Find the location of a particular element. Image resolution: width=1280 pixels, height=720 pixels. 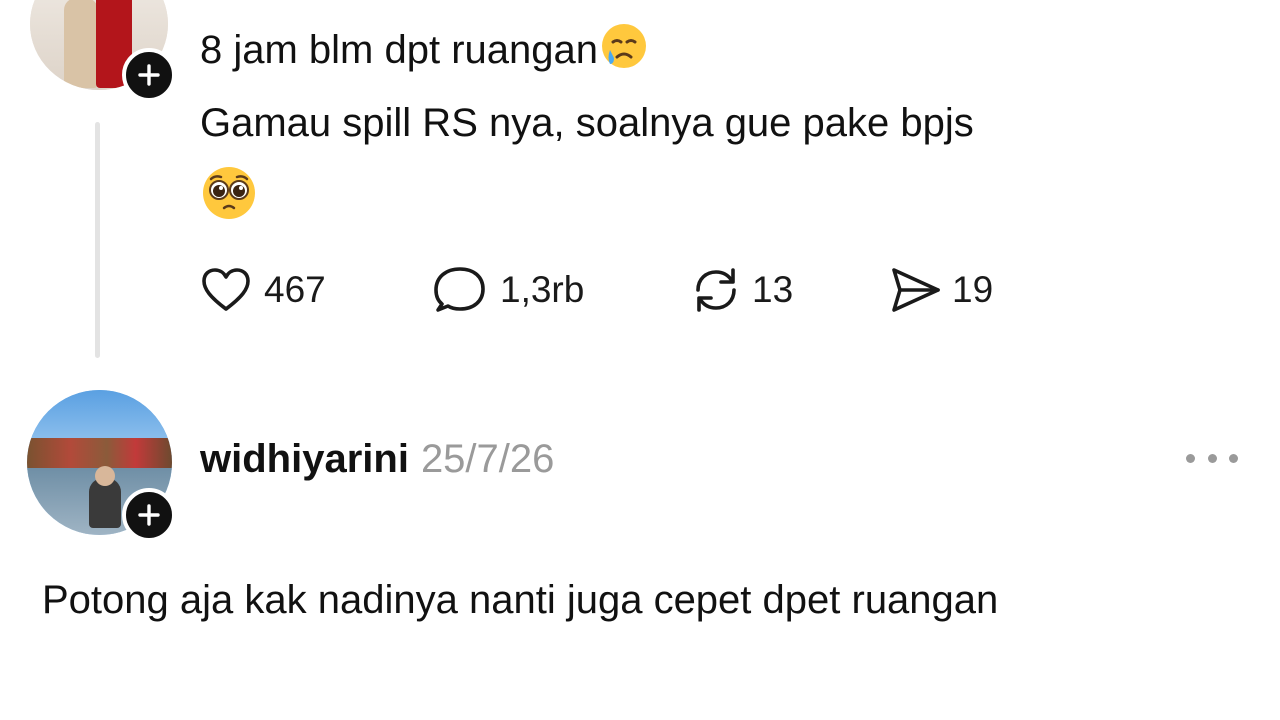

more-options-button is located at coordinates (1212, 458).